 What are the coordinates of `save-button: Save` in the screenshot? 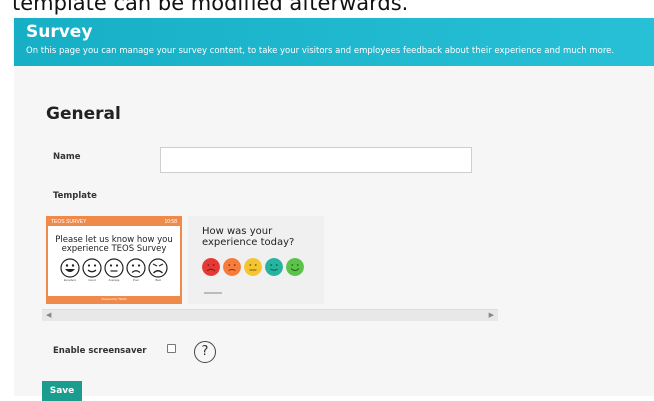 It's located at (62, 391).